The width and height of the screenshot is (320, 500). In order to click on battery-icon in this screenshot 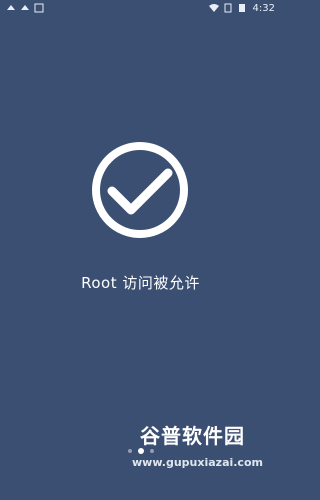, I will do `click(242, 8)`.